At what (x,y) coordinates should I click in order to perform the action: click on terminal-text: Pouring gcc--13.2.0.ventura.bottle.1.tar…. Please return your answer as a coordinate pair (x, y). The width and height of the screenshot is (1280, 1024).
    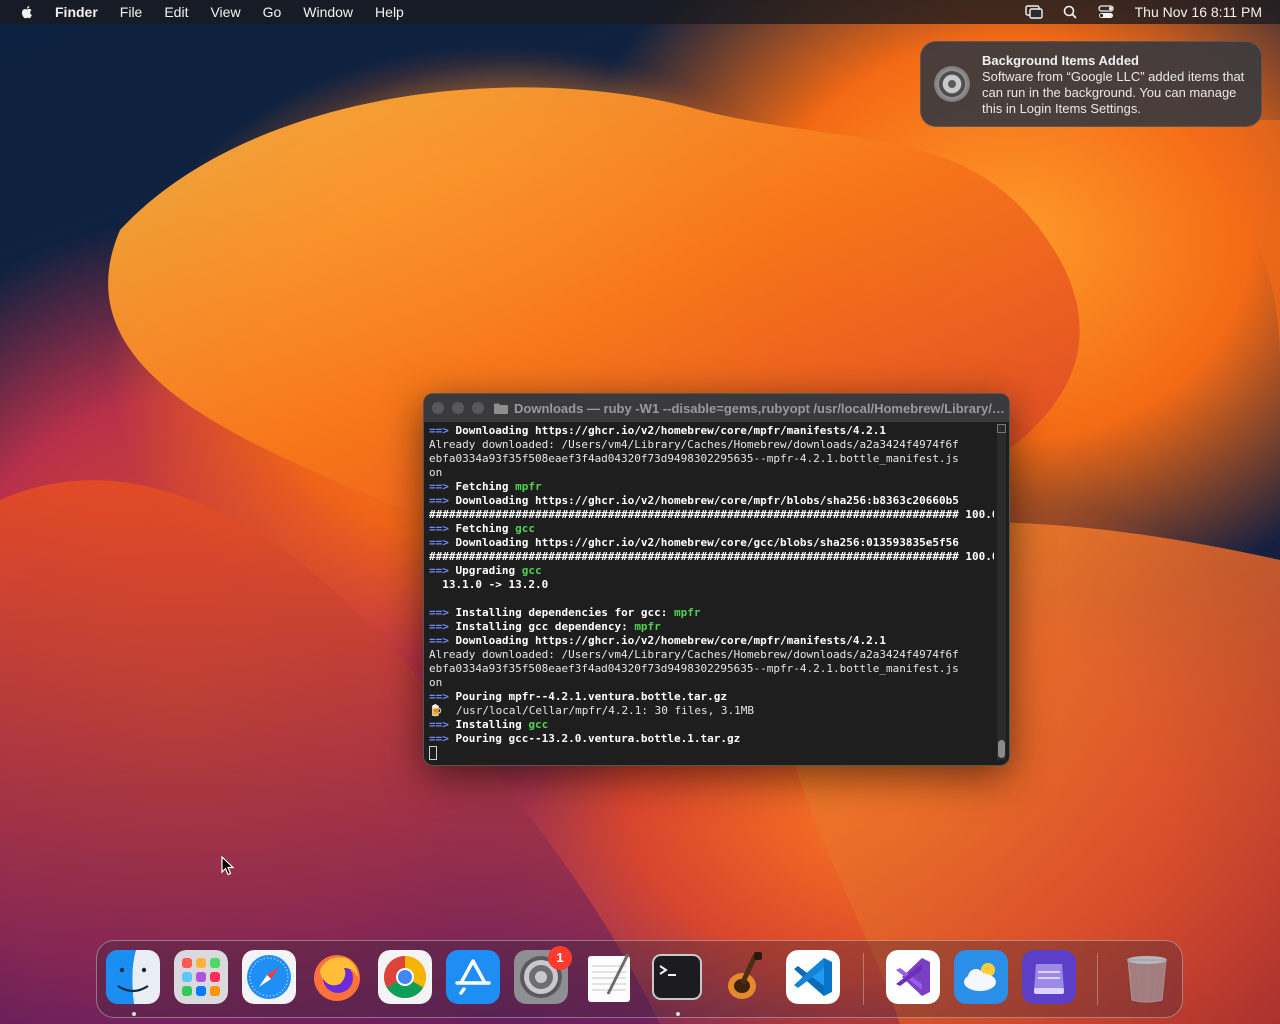
    Looking at the image, I should click on (598, 738).